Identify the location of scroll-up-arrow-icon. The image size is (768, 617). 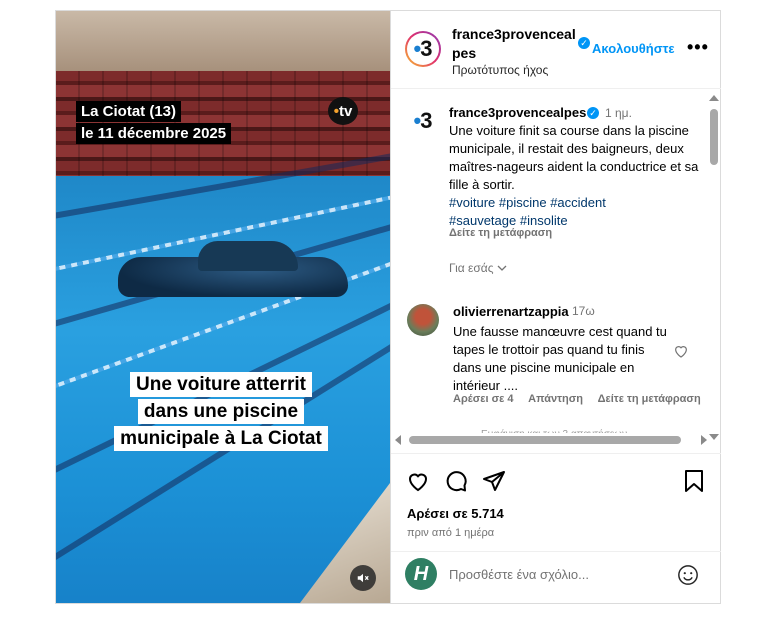
(714, 98).